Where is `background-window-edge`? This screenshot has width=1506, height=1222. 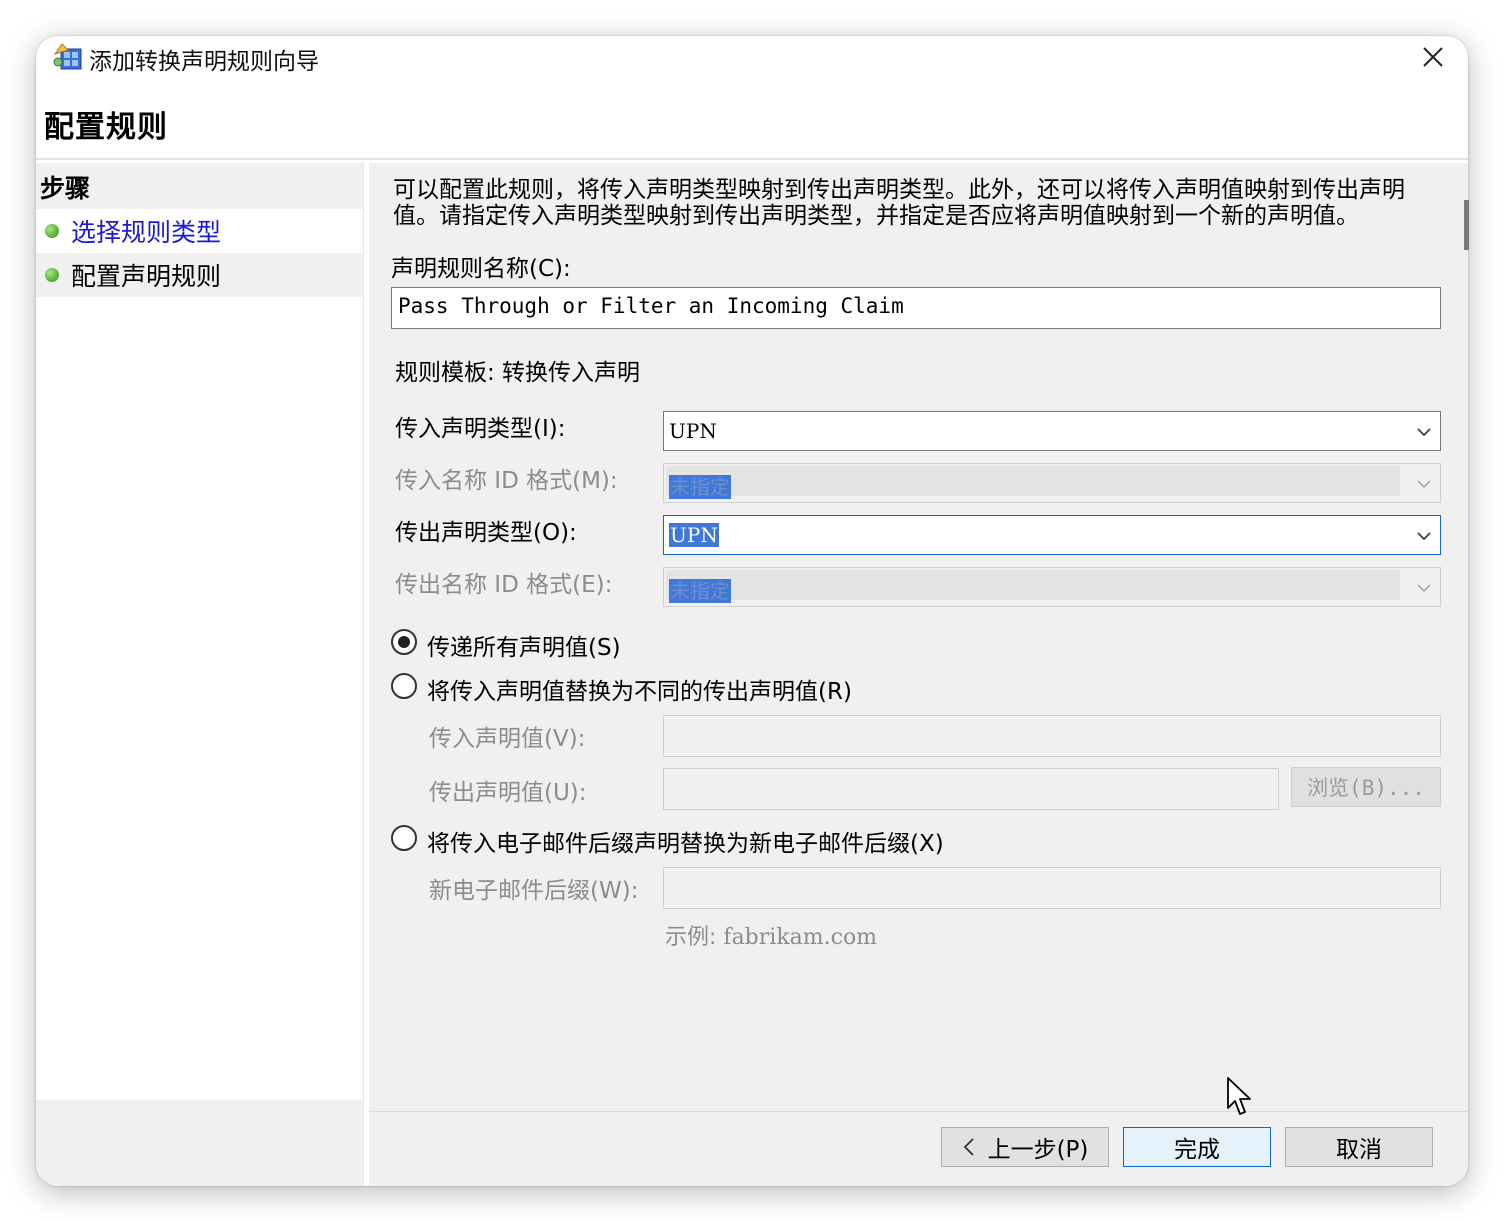 background-window-edge is located at coordinates (1466, 225).